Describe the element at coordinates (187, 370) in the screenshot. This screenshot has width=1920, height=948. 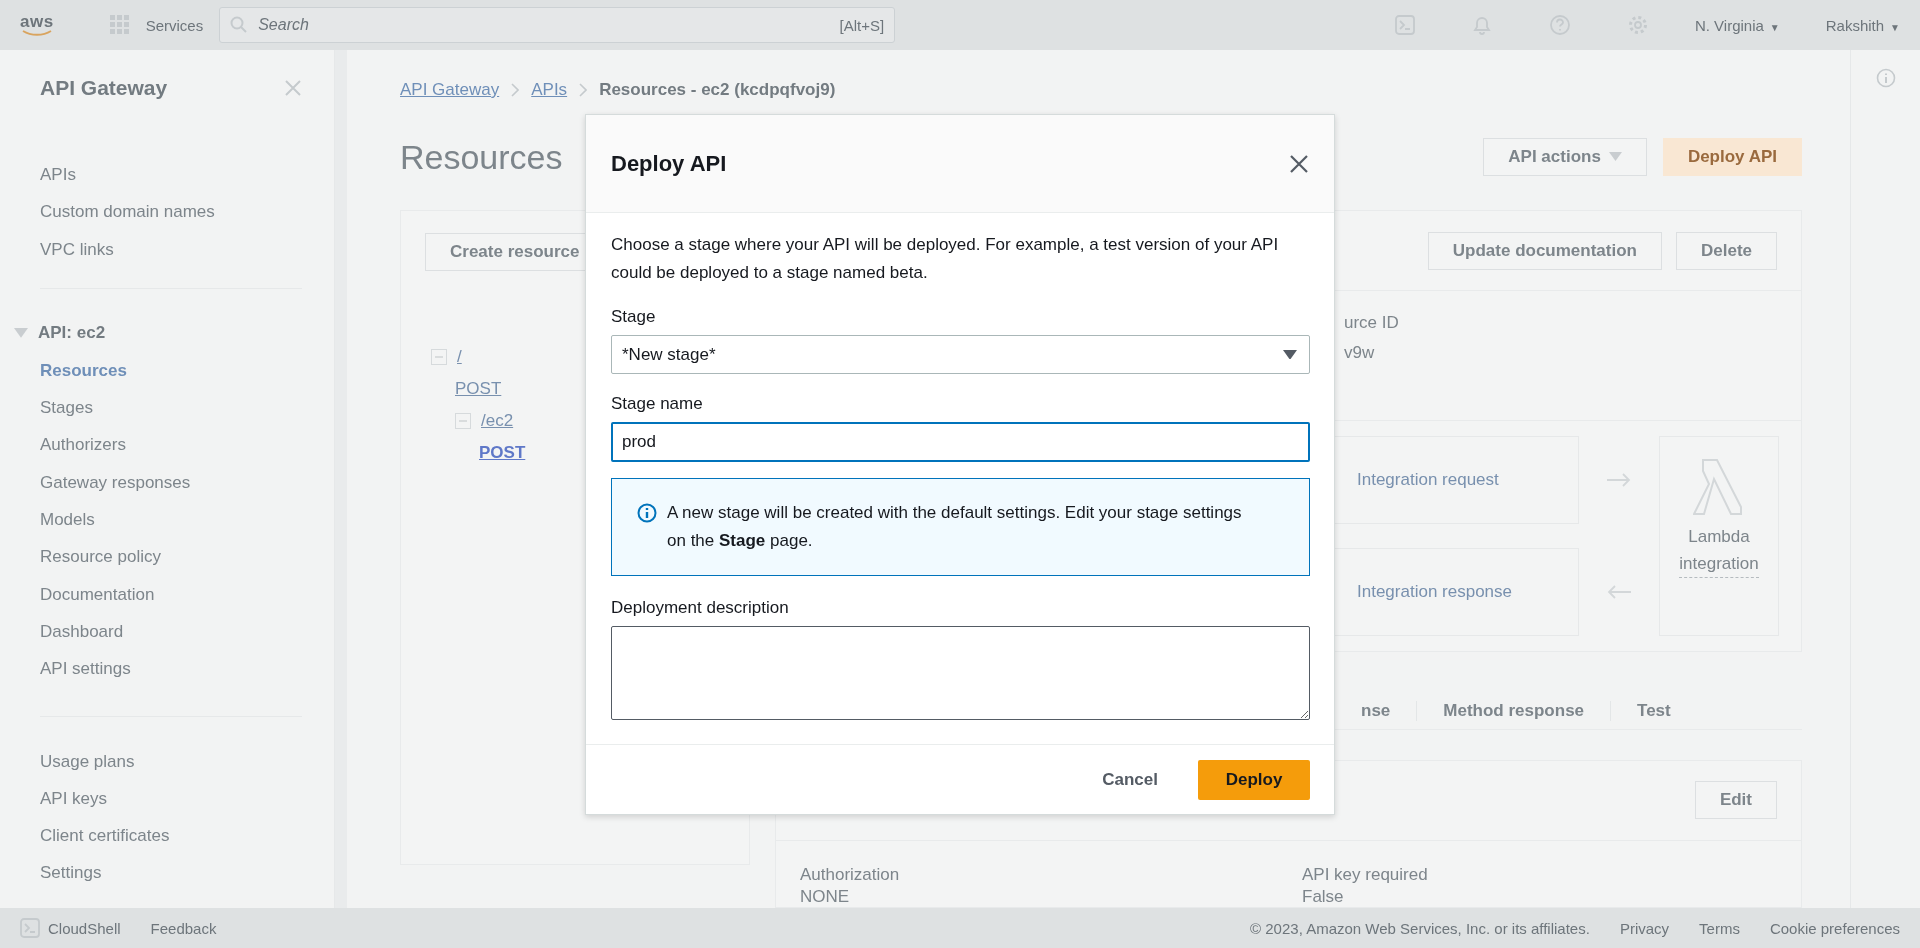
I see `nav-item: Resources` at that location.